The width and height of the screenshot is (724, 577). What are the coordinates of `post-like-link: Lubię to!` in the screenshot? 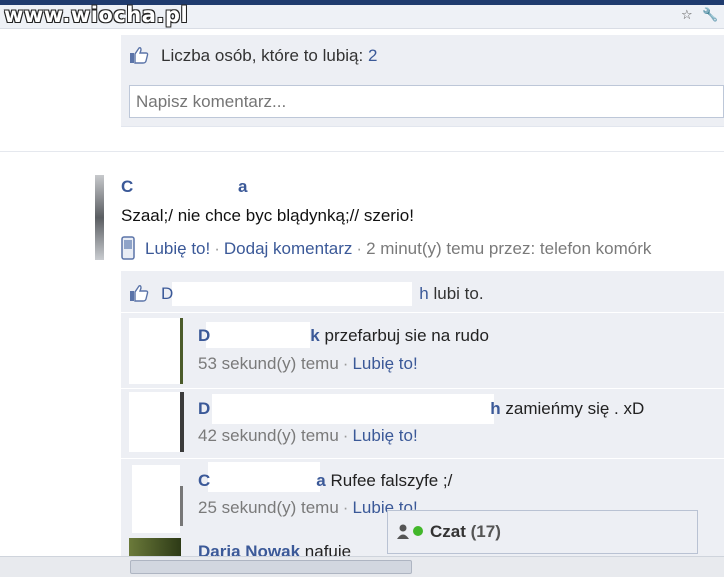 It's located at (177, 248).